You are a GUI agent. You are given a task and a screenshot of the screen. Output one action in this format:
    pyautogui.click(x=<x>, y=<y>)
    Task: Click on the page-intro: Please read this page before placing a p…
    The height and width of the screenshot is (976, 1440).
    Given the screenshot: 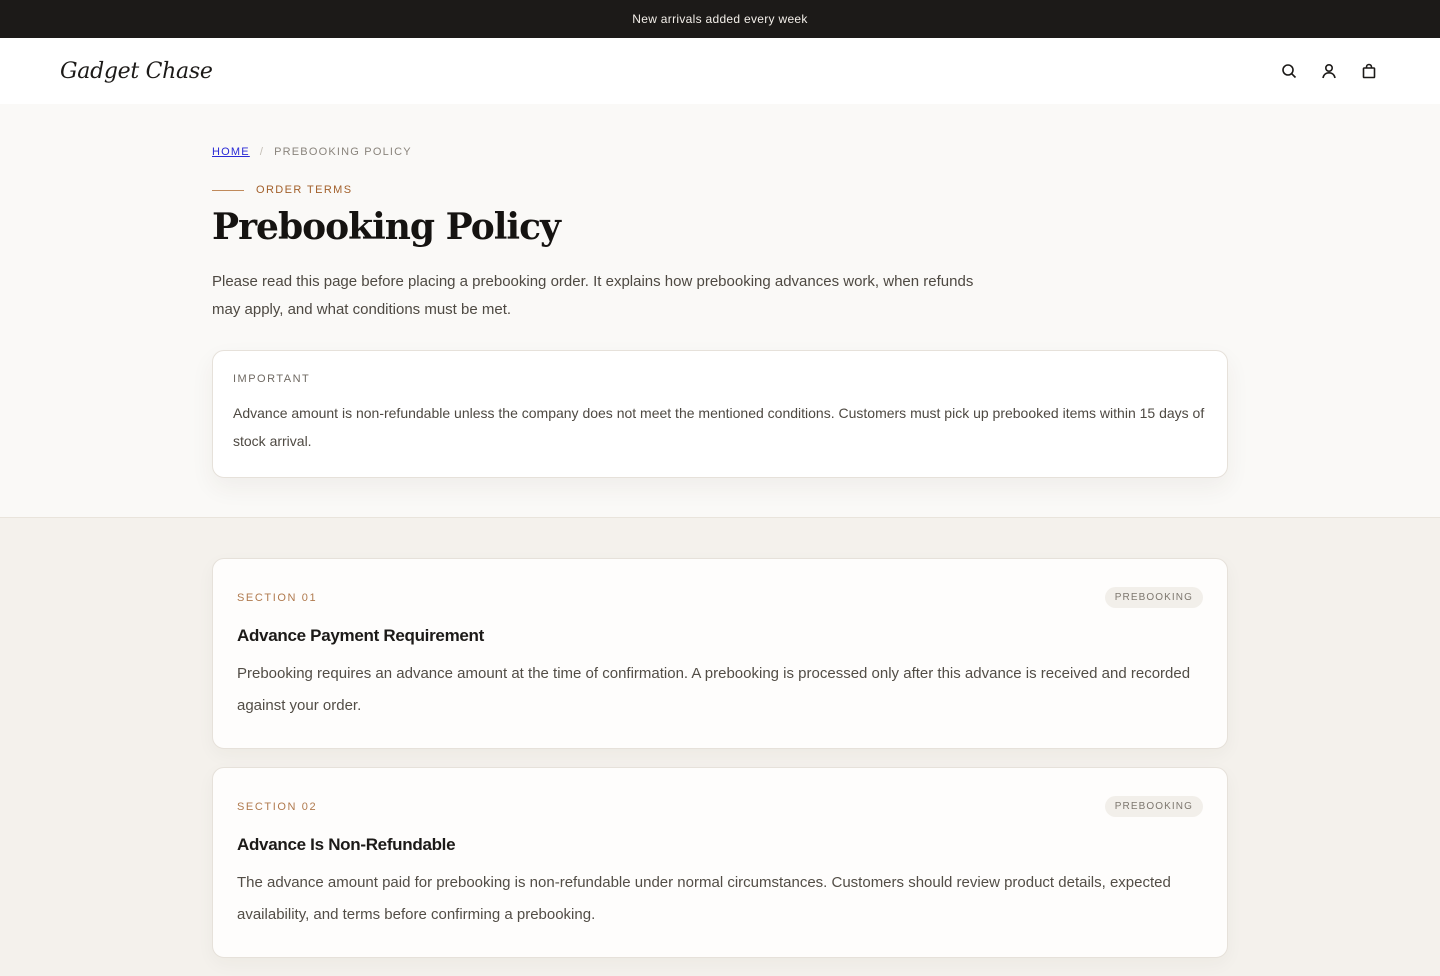 What is the action you would take?
    pyautogui.click(x=593, y=295)
    